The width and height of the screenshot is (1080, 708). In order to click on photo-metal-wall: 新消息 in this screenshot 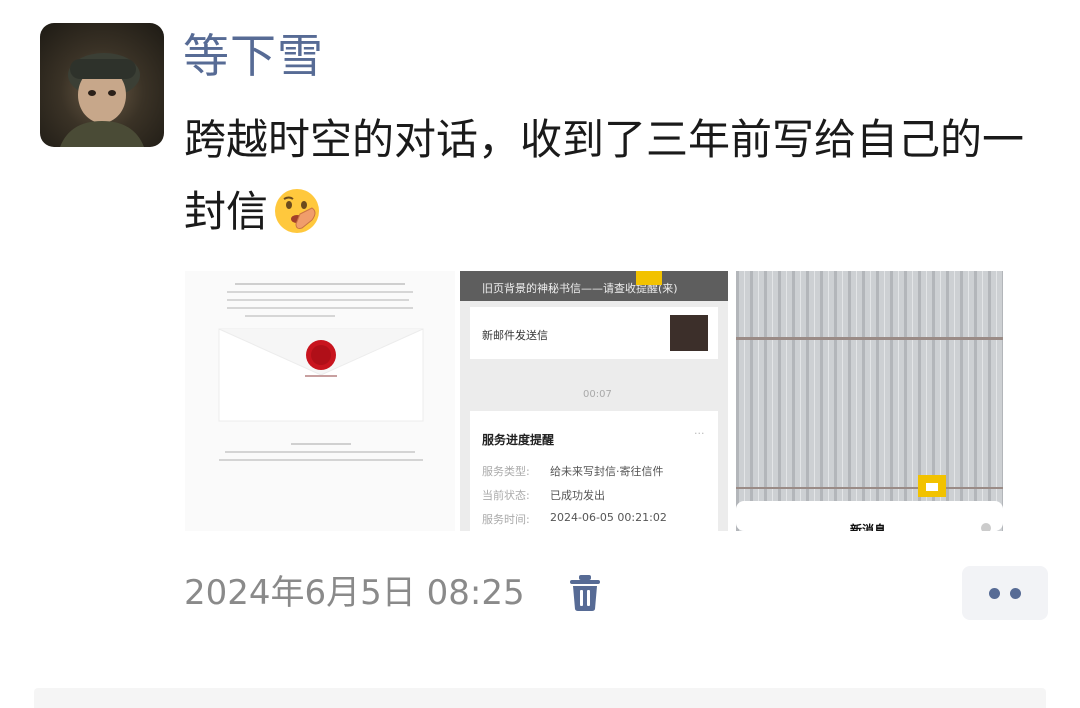, I will do `click(869, 401)`.